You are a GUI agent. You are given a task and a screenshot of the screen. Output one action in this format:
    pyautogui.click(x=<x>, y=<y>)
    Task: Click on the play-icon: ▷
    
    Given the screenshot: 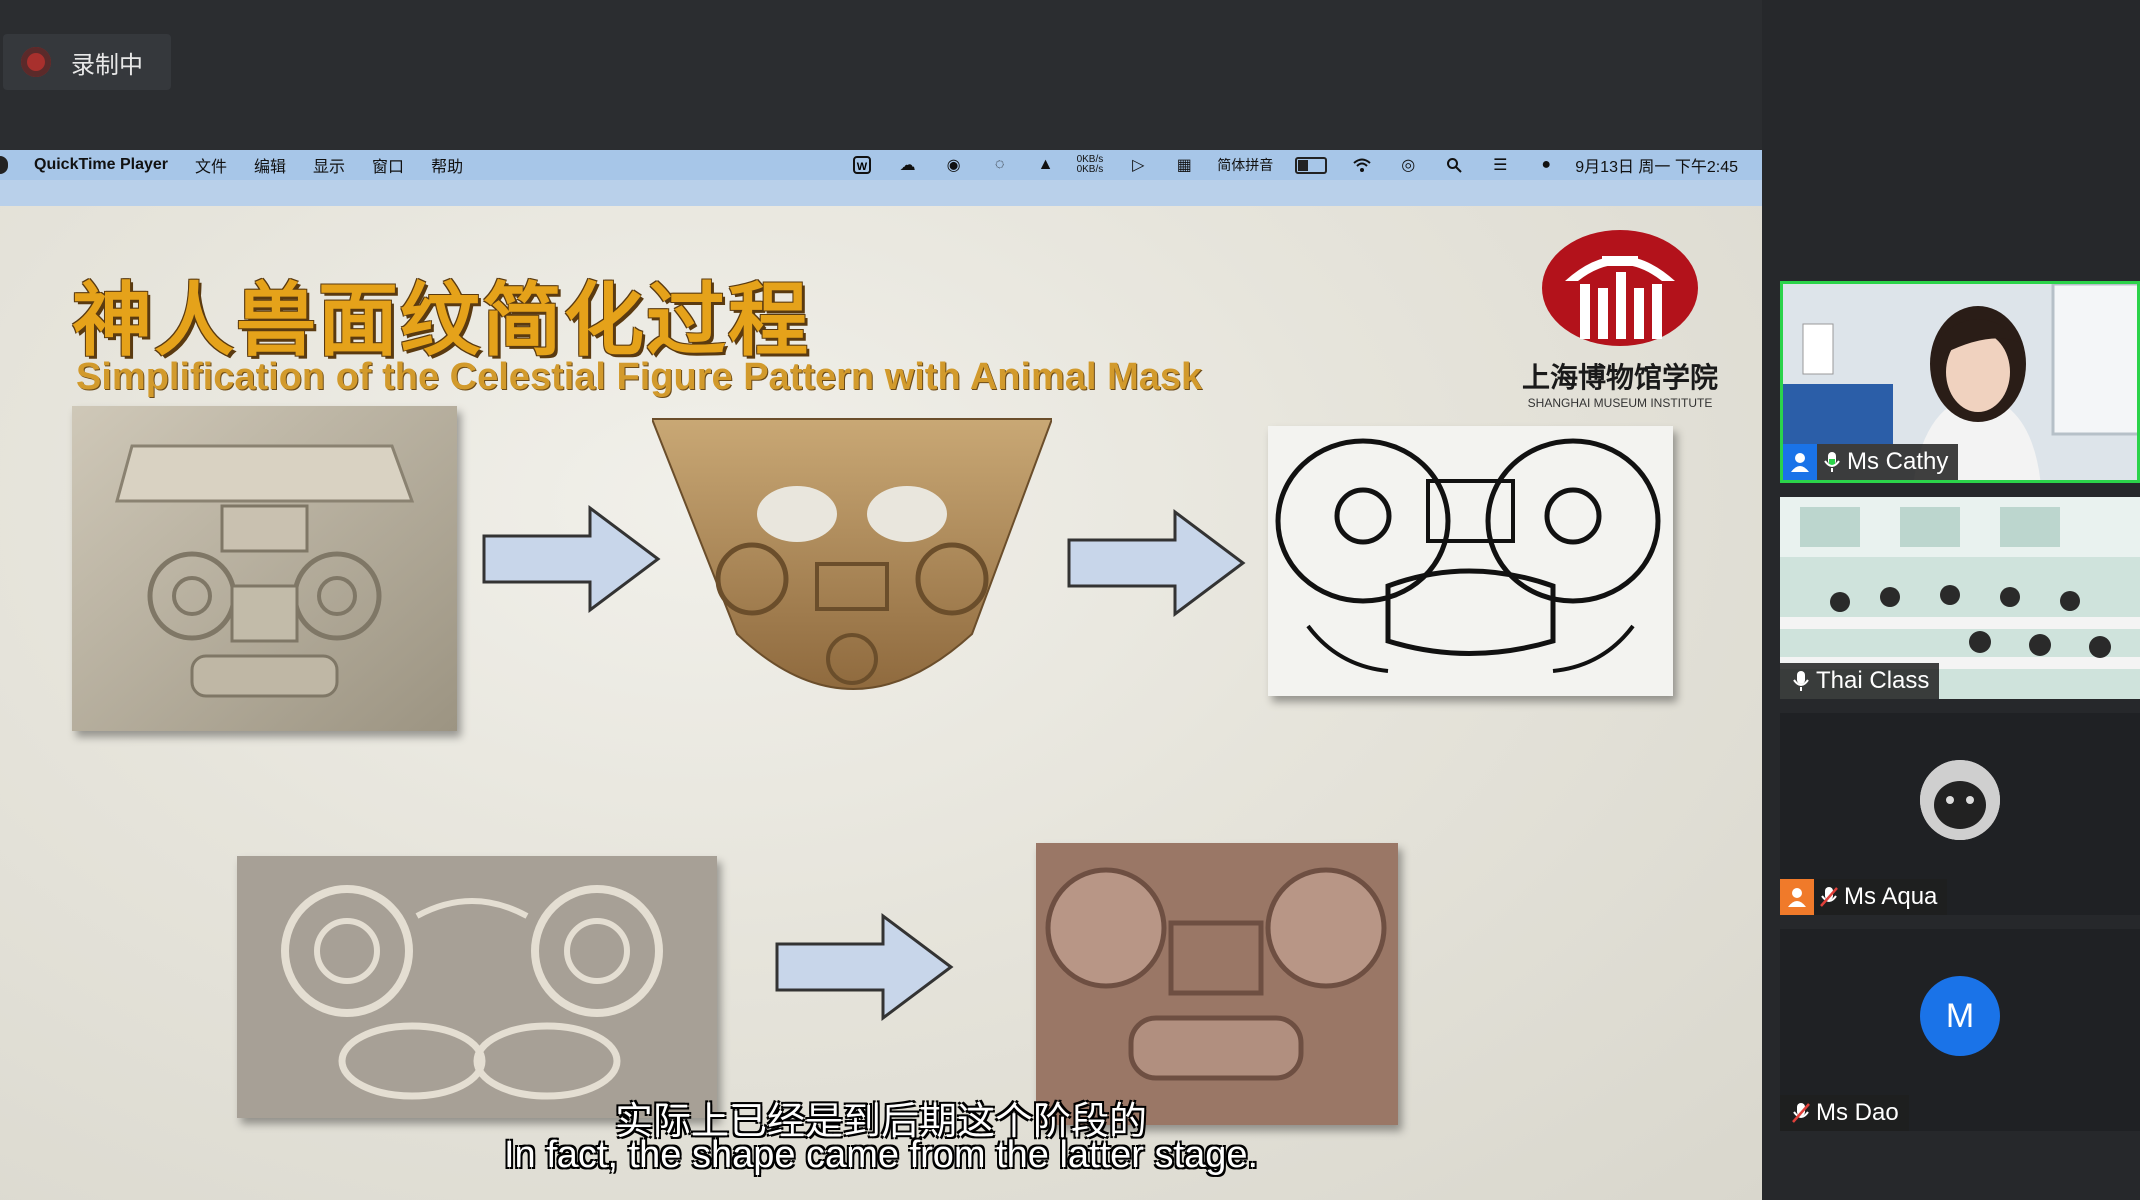 What is the action you would take?
    pyautogui.click(x=1138, y=165)
    